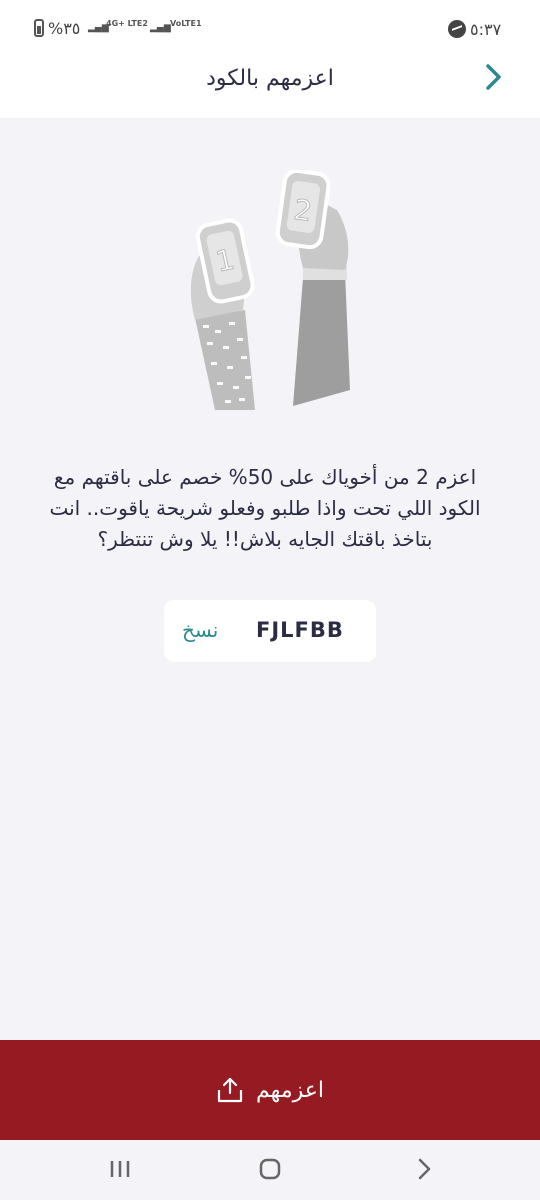  I want to click on chevron-right-icon, so click(493, 77).